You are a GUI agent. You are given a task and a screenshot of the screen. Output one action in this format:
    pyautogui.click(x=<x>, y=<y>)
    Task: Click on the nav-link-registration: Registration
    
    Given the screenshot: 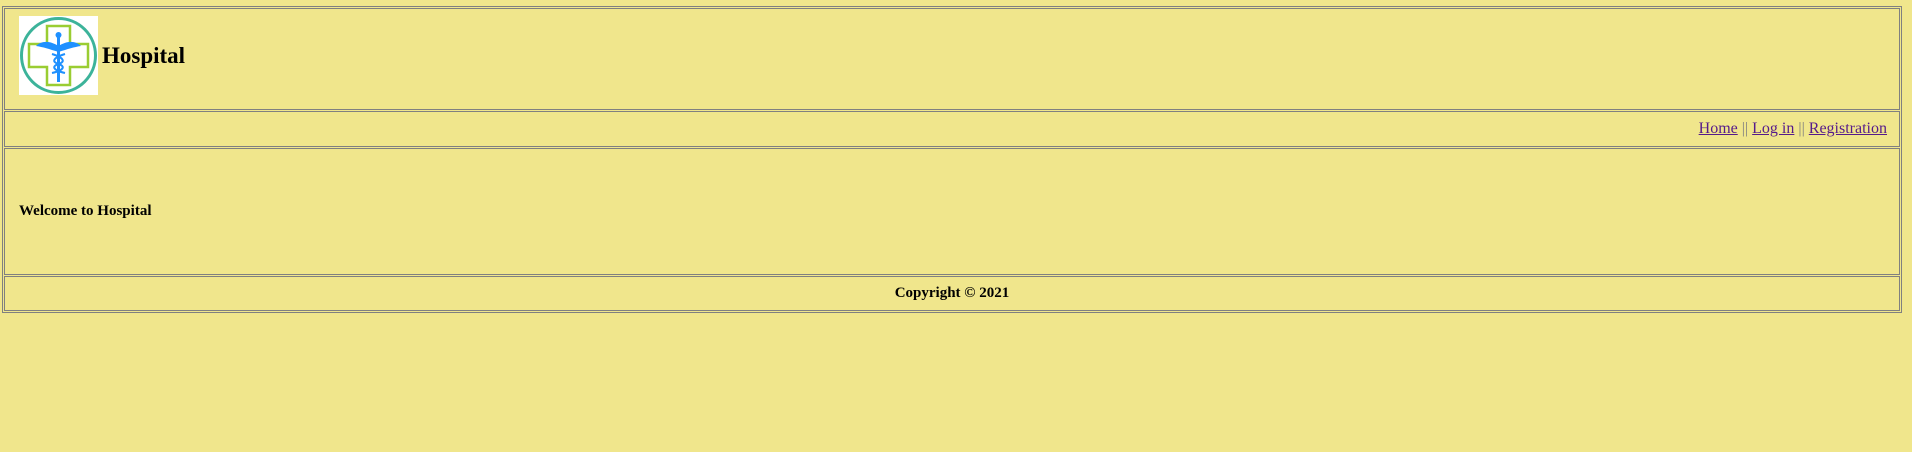 What is the action you would take?
    pyautogui.click(x=1848, y=128)
    